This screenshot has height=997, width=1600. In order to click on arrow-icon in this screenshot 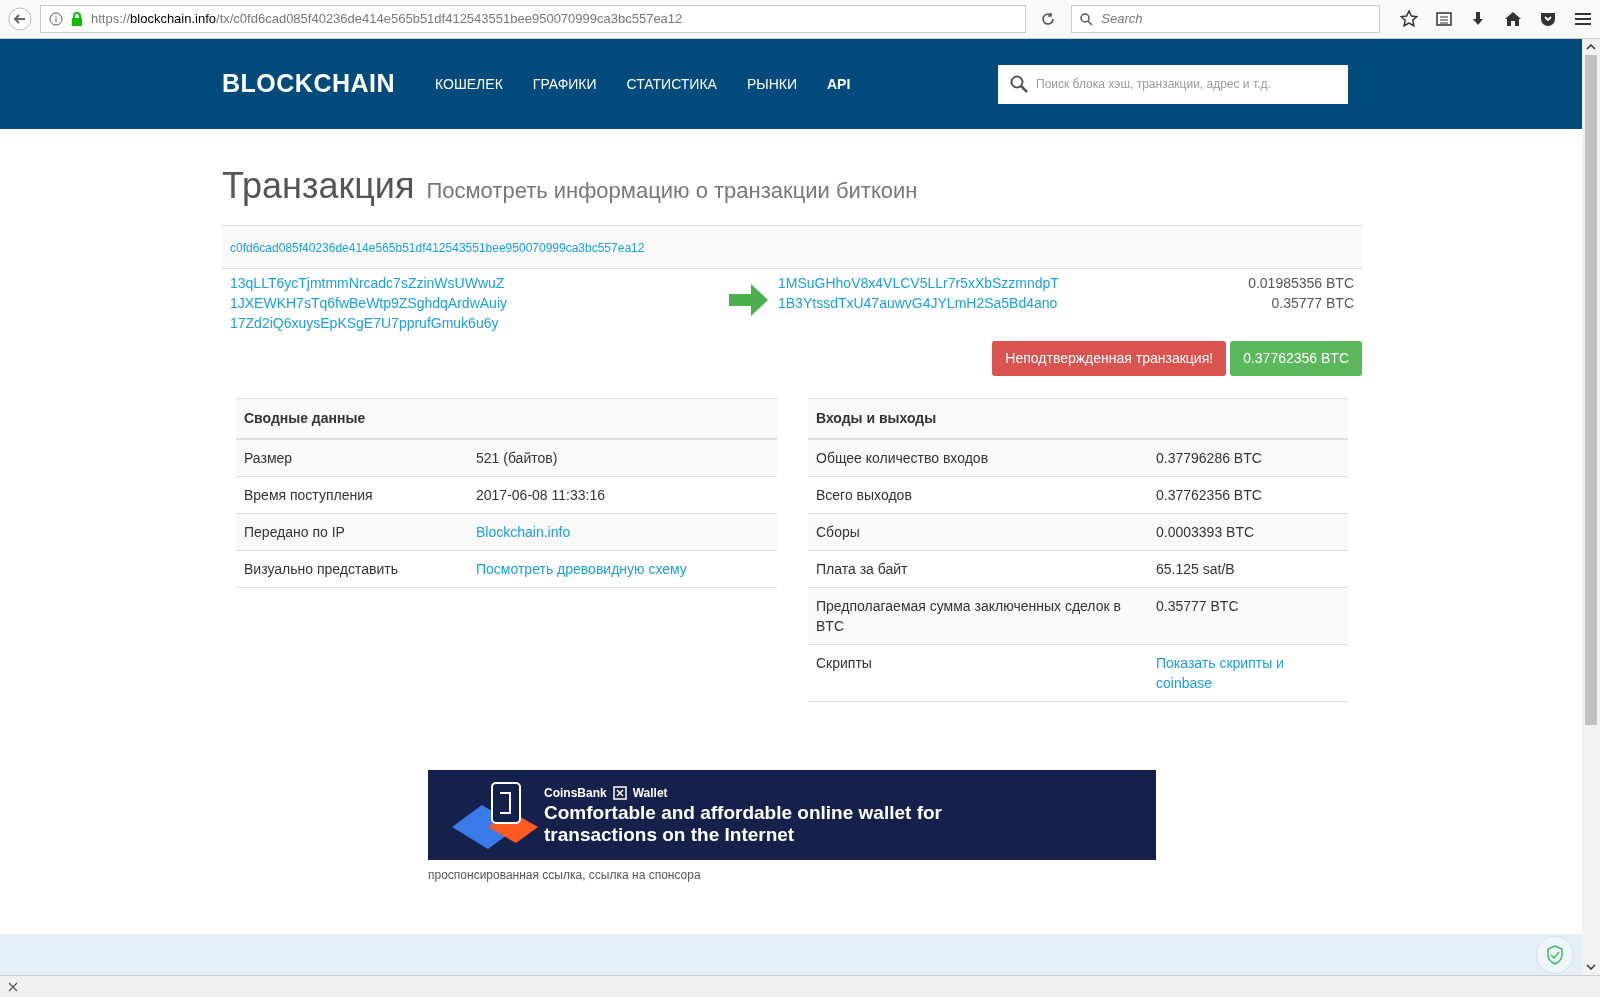, I will do `click(749, 300)`.